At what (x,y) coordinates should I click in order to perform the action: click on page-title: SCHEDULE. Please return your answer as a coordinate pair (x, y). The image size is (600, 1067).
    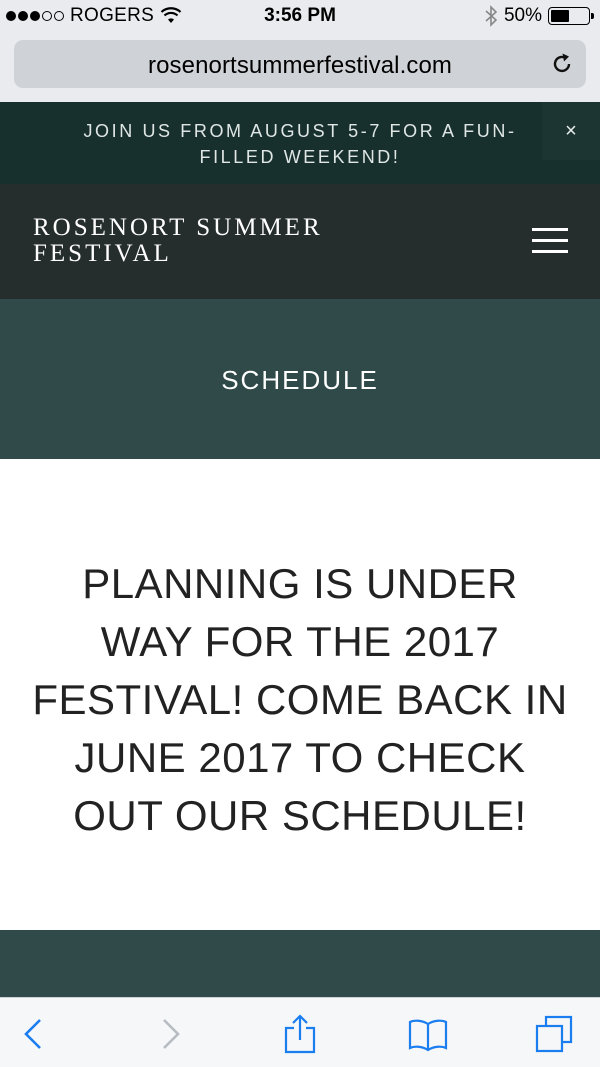
    Looking at the image, I should click on (300, 380).